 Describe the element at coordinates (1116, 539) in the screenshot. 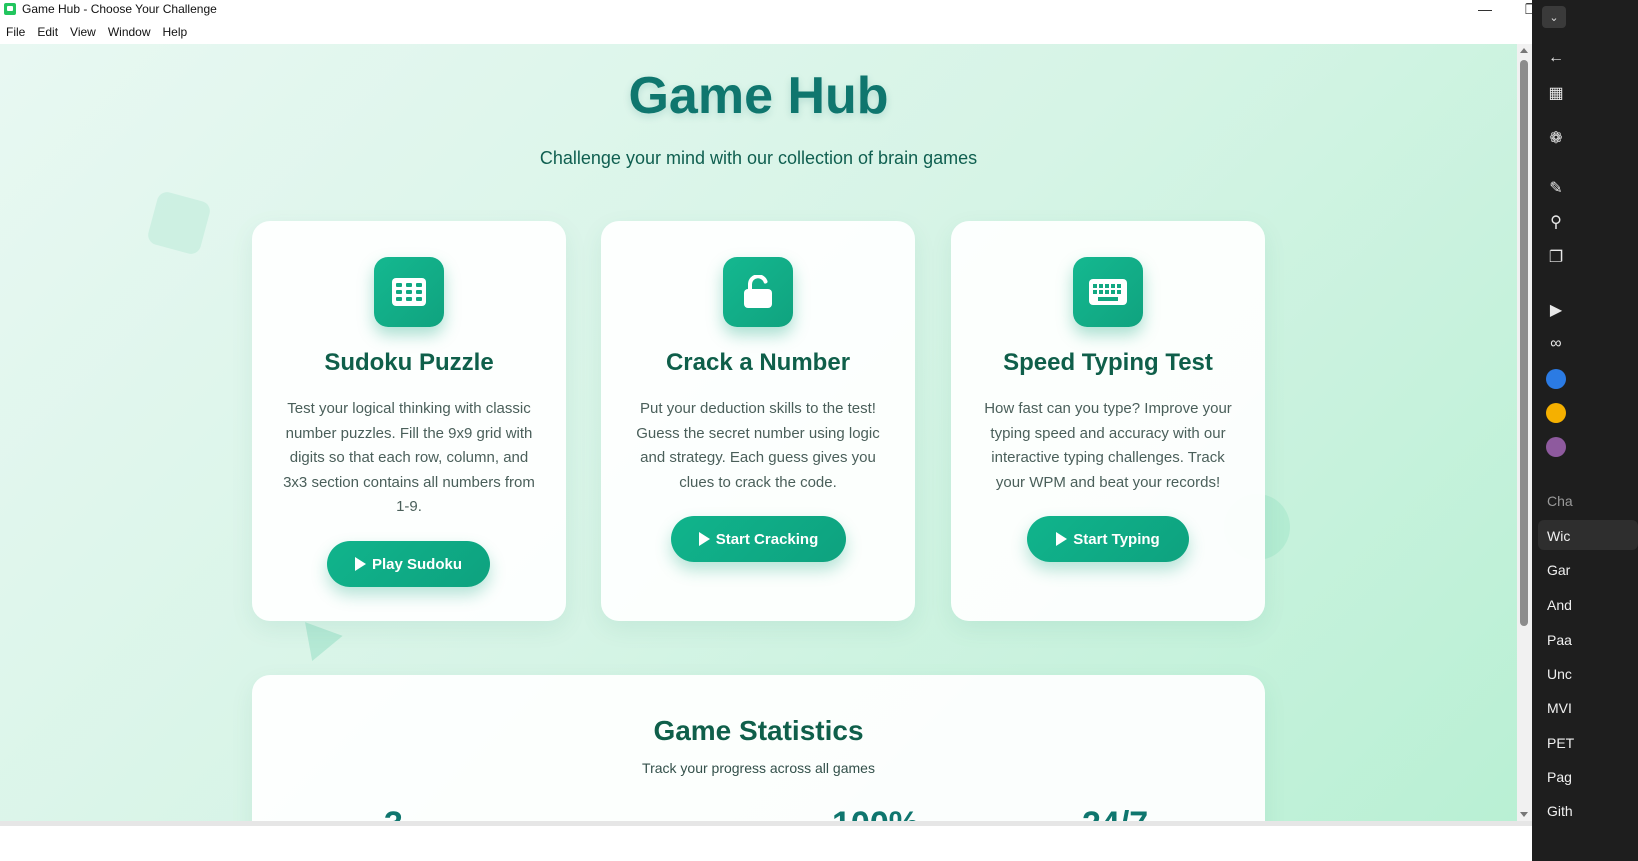

I see `button-label: Start Typing` at that location.